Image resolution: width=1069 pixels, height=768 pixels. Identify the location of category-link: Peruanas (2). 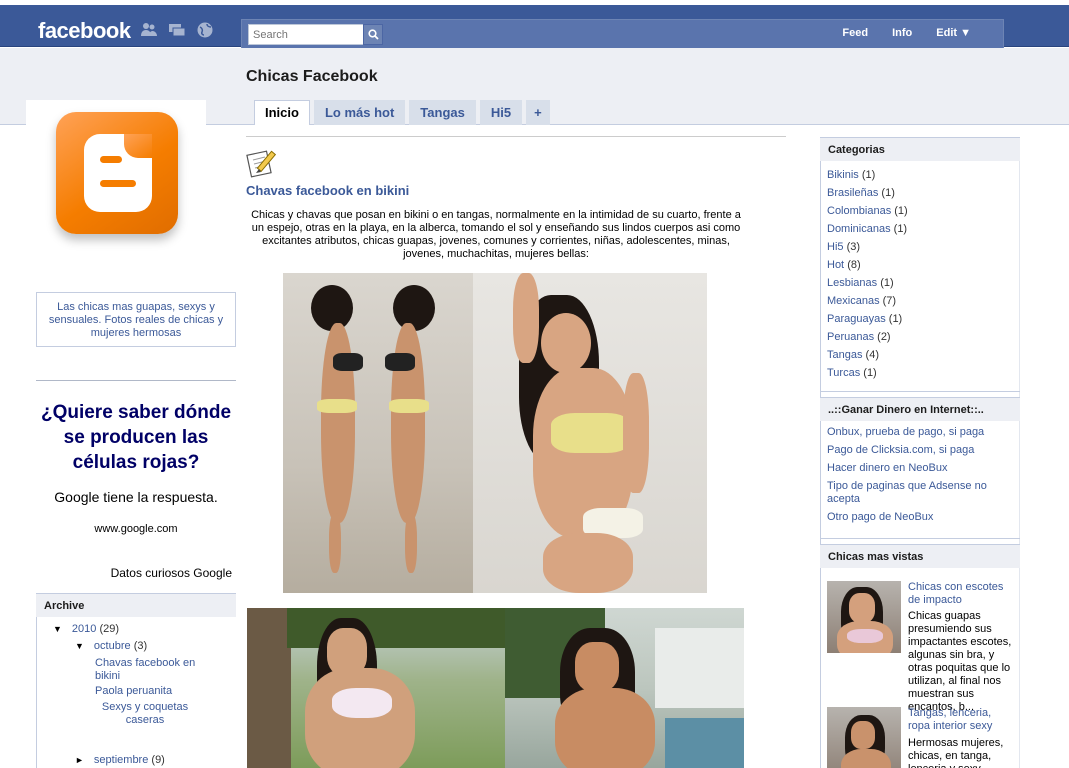
(867, 337).